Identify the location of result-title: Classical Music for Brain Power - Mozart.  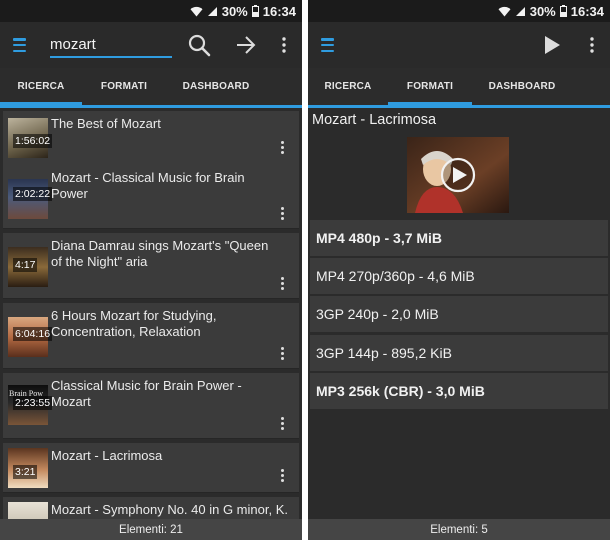
(146, 393).